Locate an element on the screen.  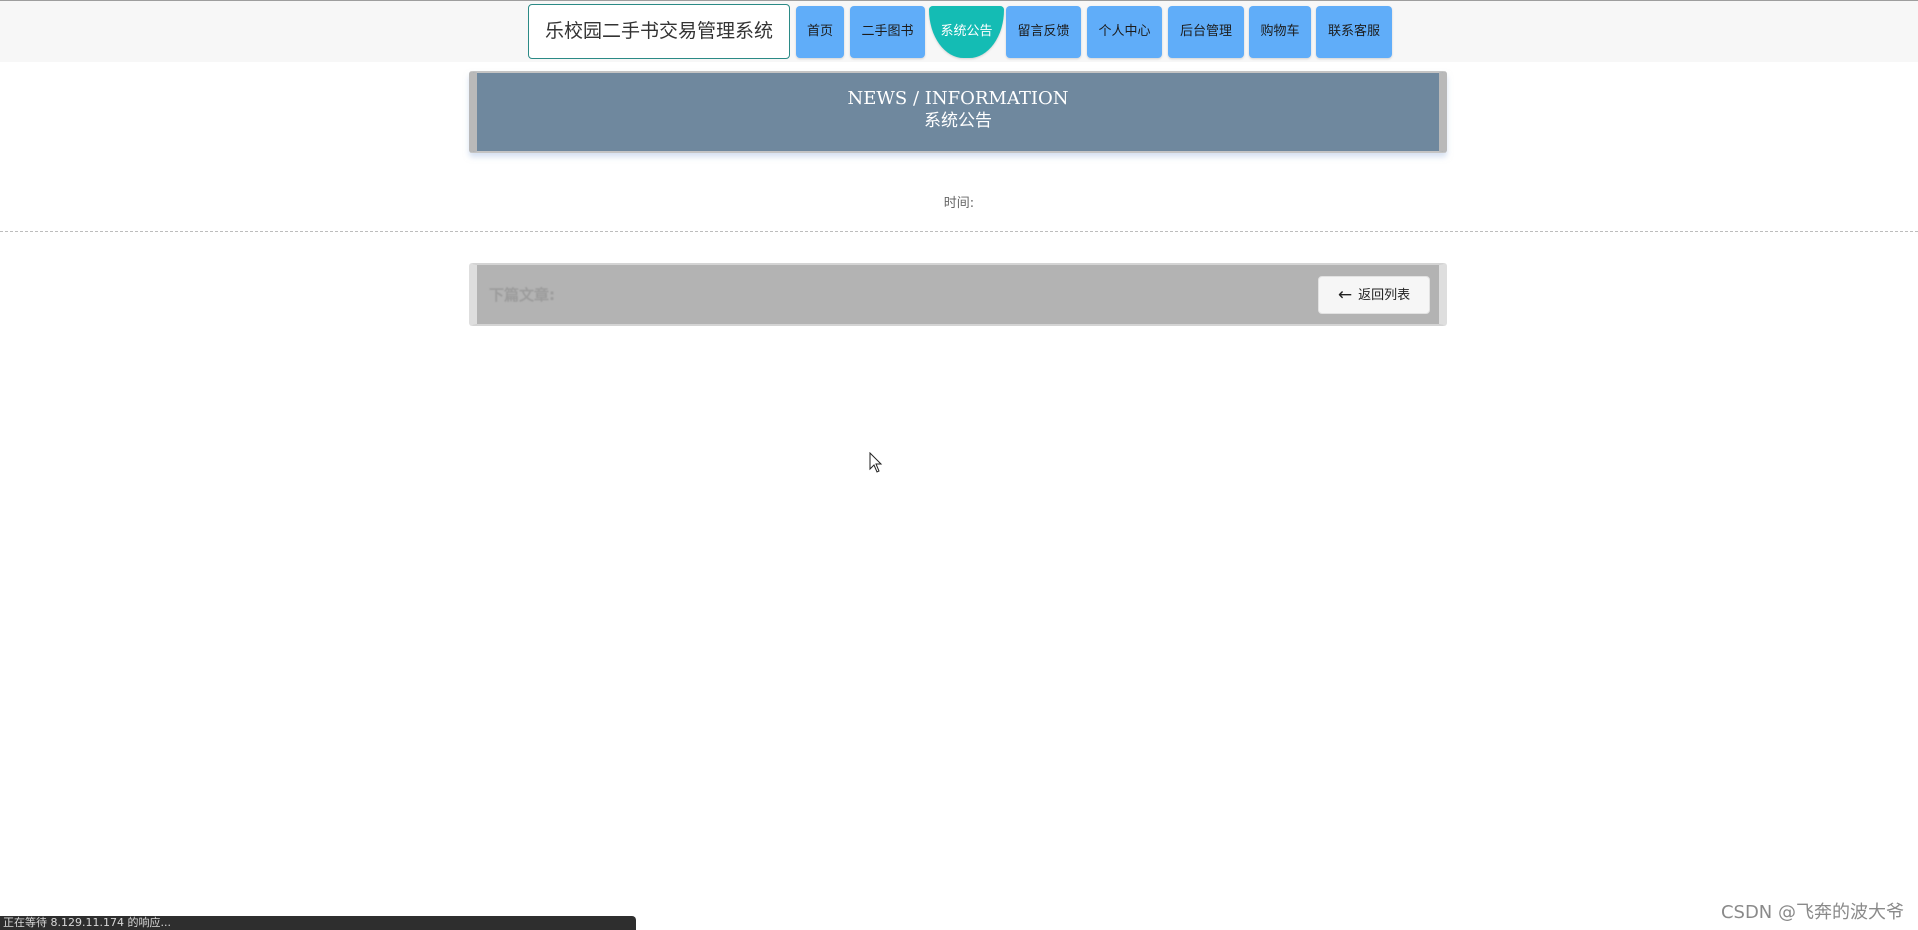
back-to-list-button: ← 返回列表 is located at coordinates (1374, 295).